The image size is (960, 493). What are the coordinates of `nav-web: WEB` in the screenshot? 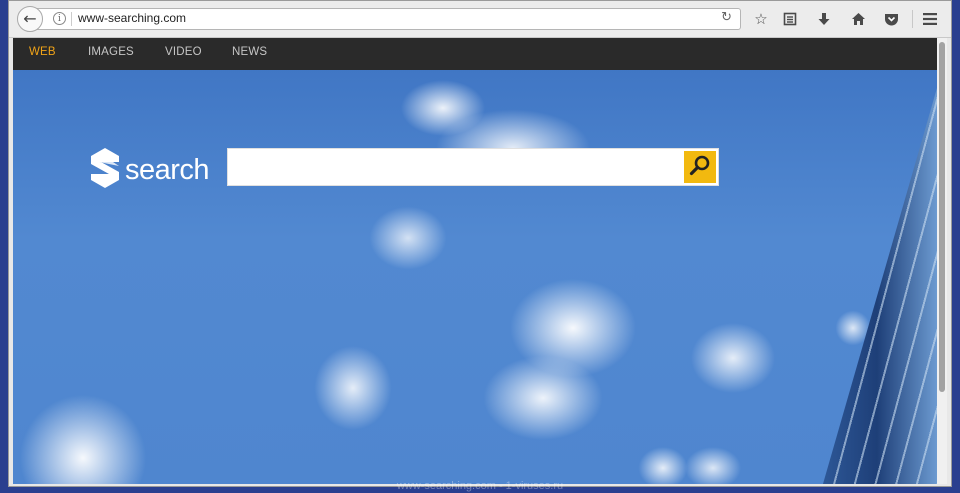 It's located at (42, 52).